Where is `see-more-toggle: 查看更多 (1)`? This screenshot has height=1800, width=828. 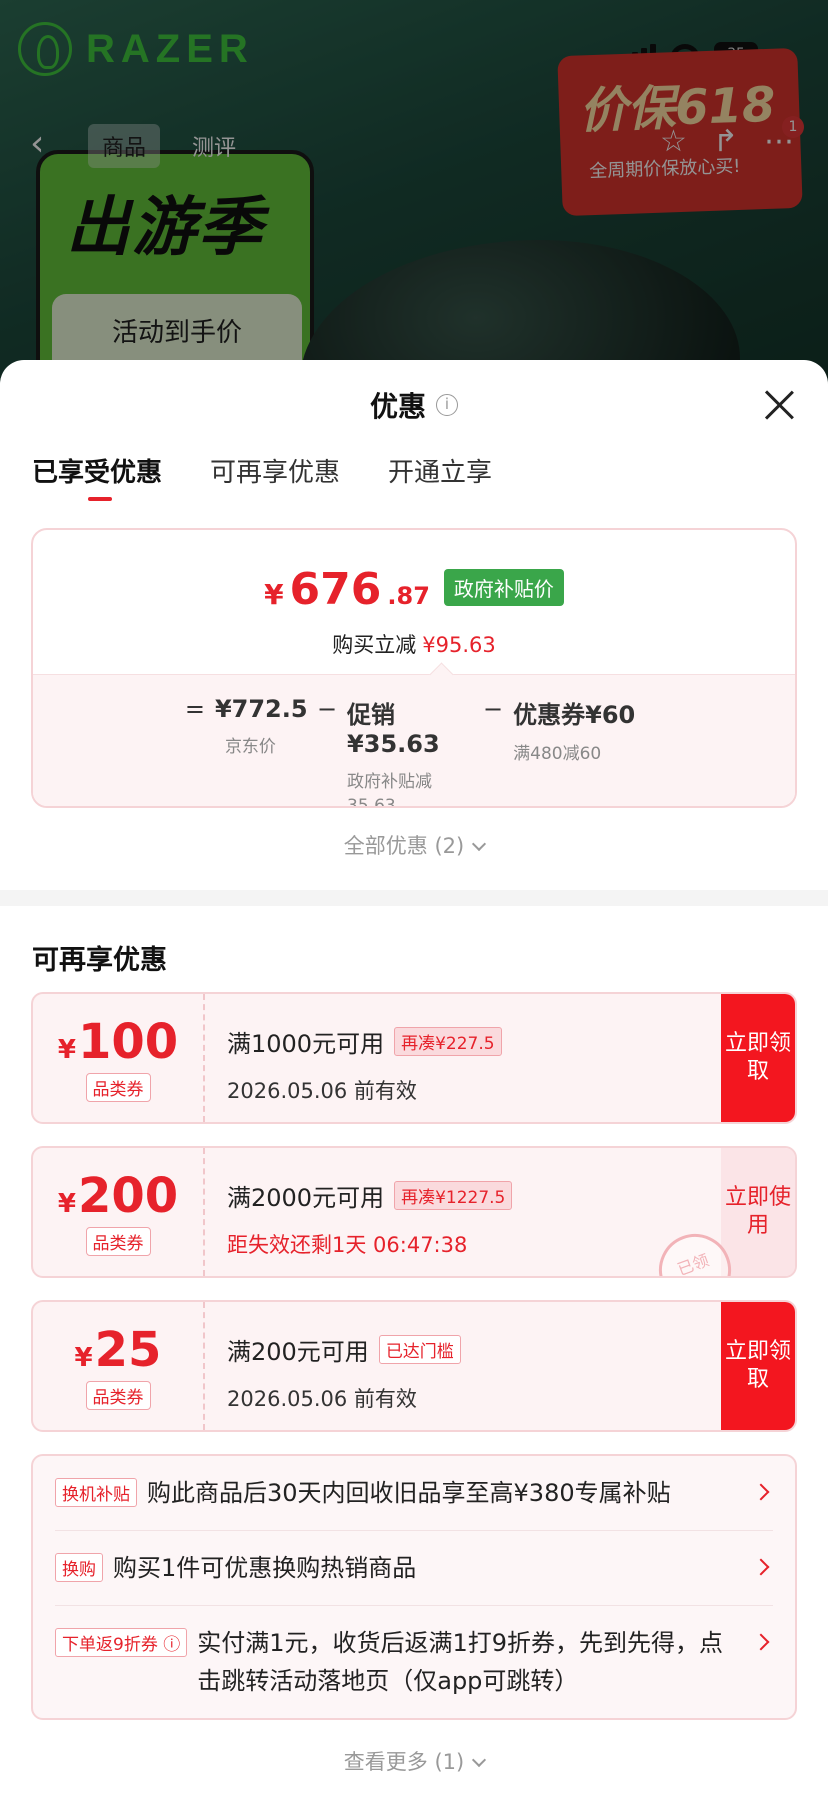 see-more-toggle: 查看更多 (1) is located at coordinates (414, 1762).